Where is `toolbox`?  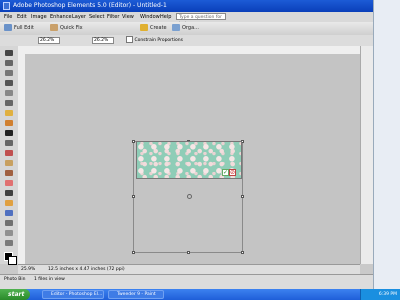 toolbox is located at coordinates (9, 155).